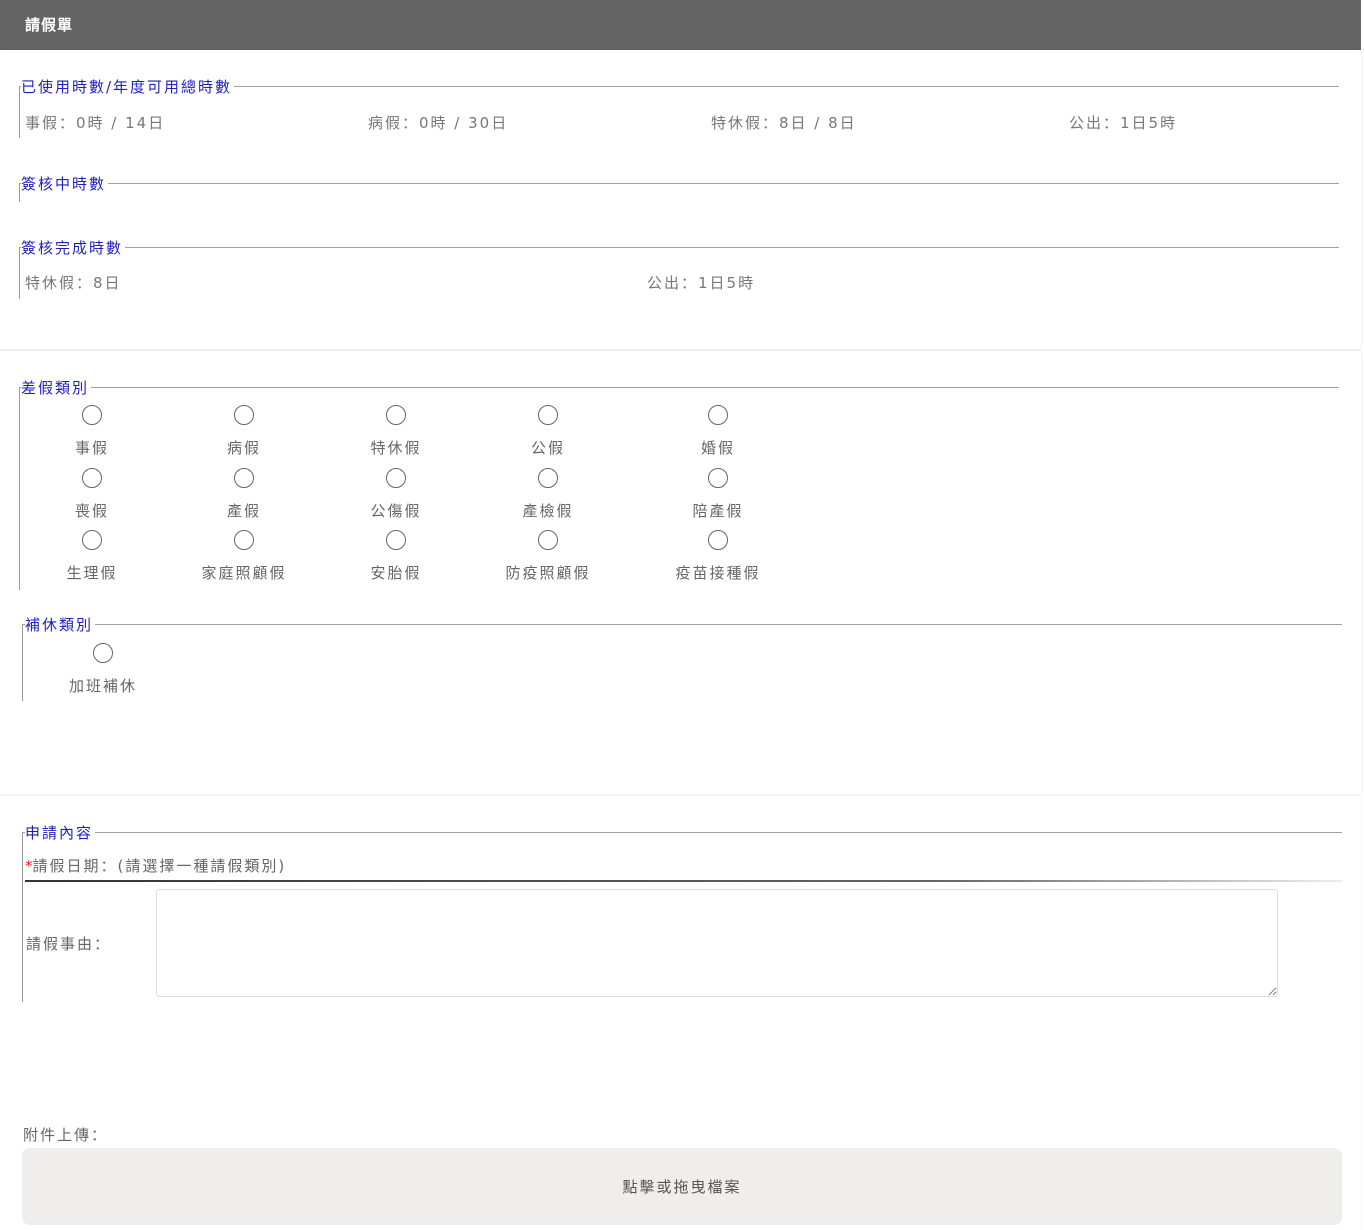 This screenshot has width=1364, height=1230. I want to click on leave-option-13: 防疫照顧假, so click(548, 556).